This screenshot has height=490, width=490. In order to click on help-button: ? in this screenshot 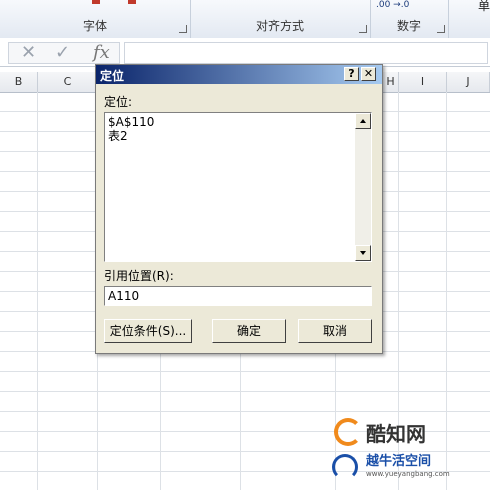, I will do `click(351, 74)`.